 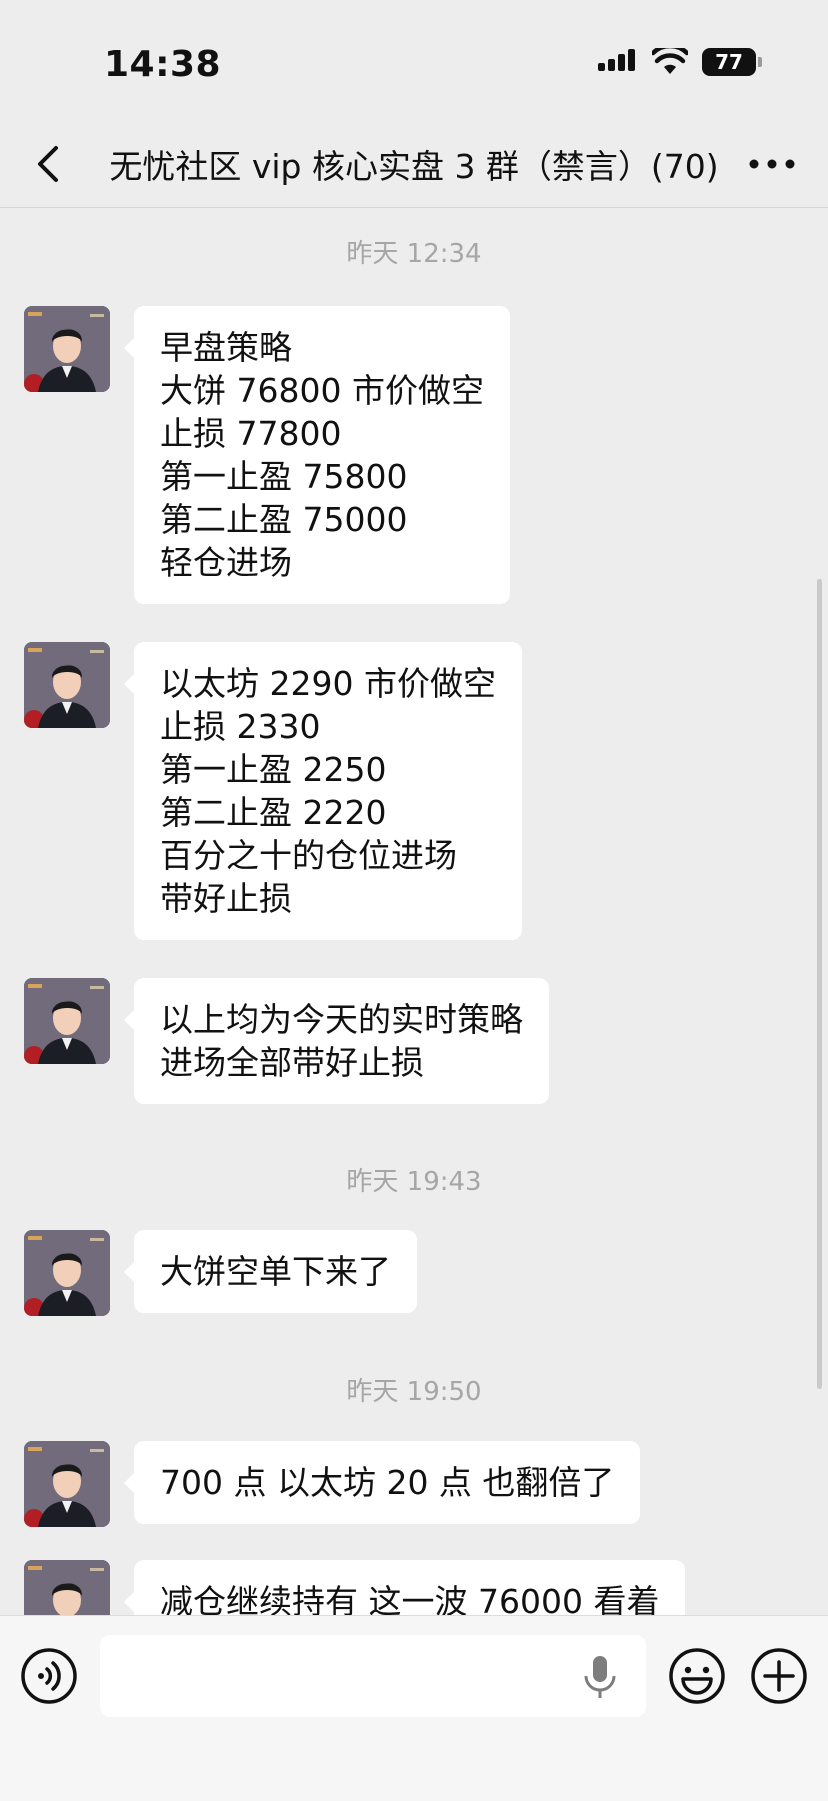 I want to click on emoji-icon, so click(x=697, y=1676).